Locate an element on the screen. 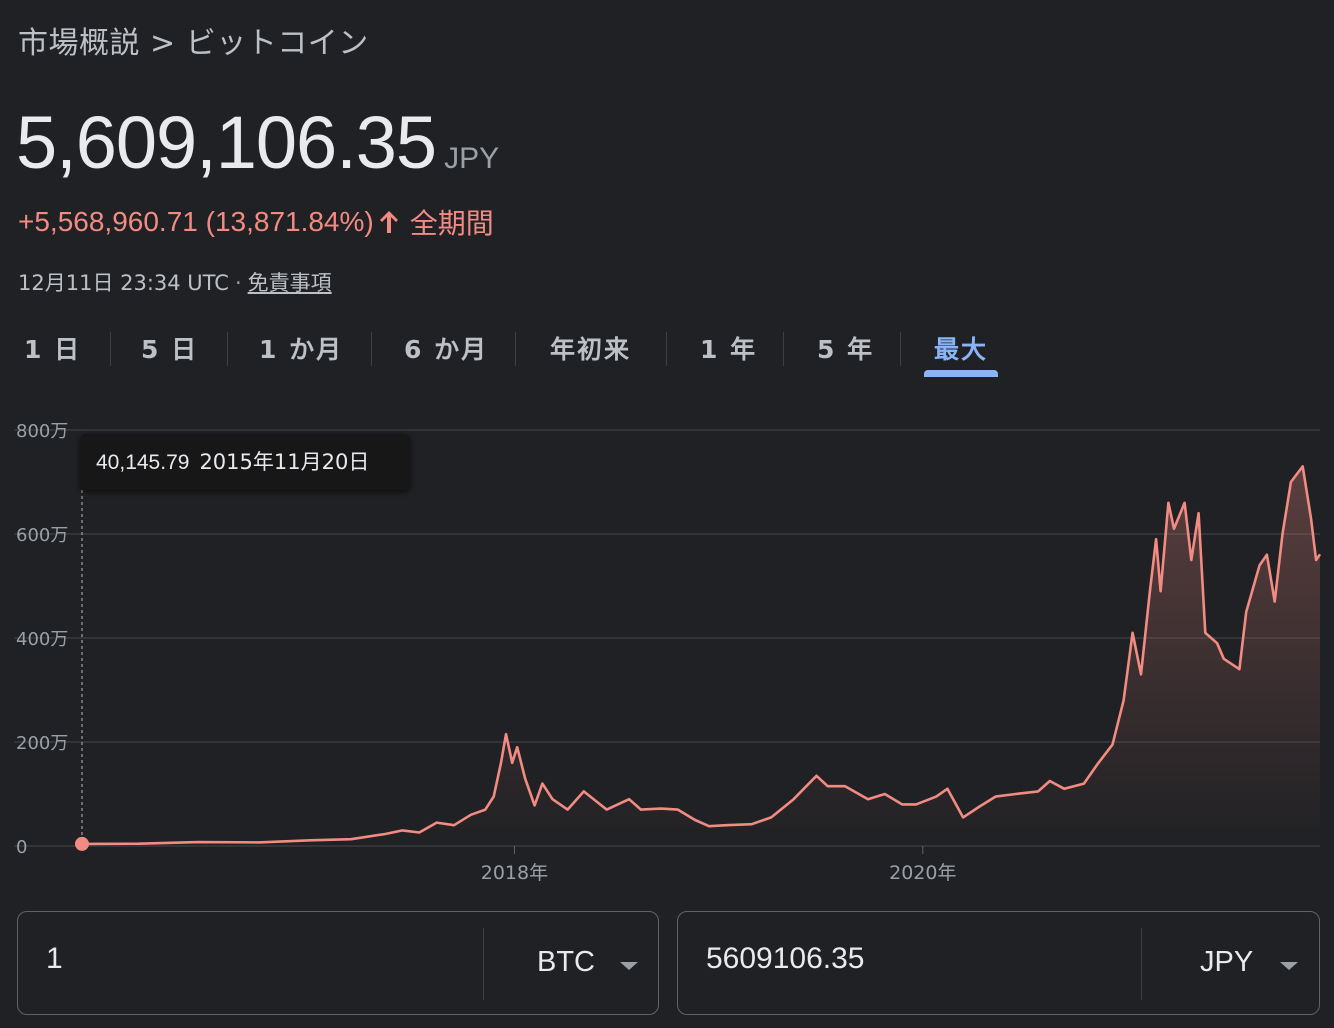  tooltip-value: 40,145.79 is located at coordinates (143, 462).